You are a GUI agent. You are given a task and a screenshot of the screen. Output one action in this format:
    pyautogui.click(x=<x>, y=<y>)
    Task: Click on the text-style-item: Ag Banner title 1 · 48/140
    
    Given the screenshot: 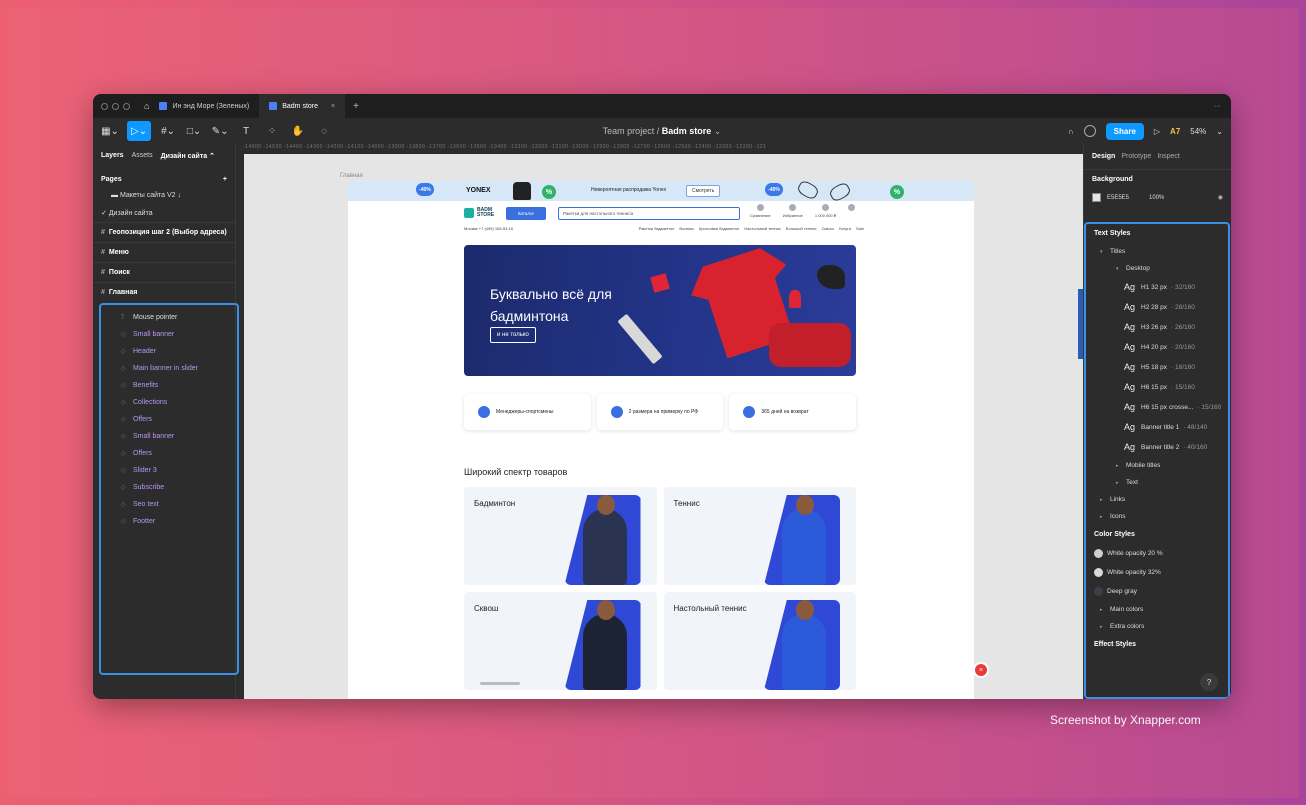 What is the action you would take?
    pyautogui.click(x=1157, y=427)
    